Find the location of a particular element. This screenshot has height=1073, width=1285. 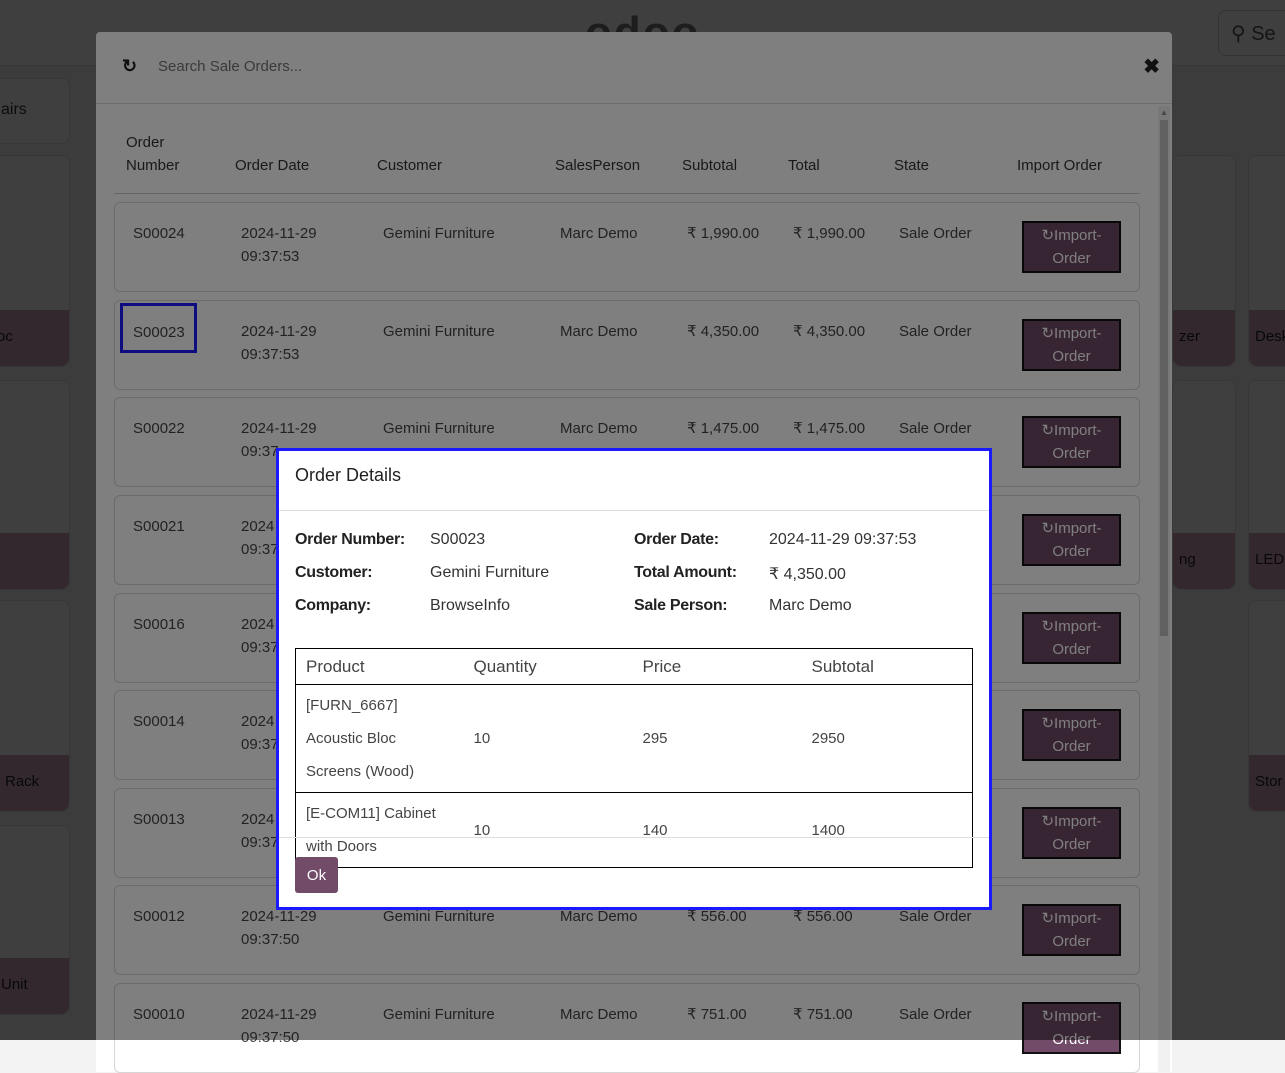

order-number-label: Order Number: is located at coordinates (350, 539).